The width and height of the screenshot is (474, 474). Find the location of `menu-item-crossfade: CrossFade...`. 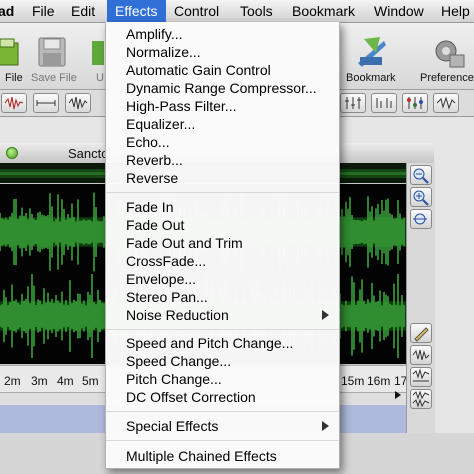

menu-item-crossfade: CrossFade... is located at coordinates (166, 261).